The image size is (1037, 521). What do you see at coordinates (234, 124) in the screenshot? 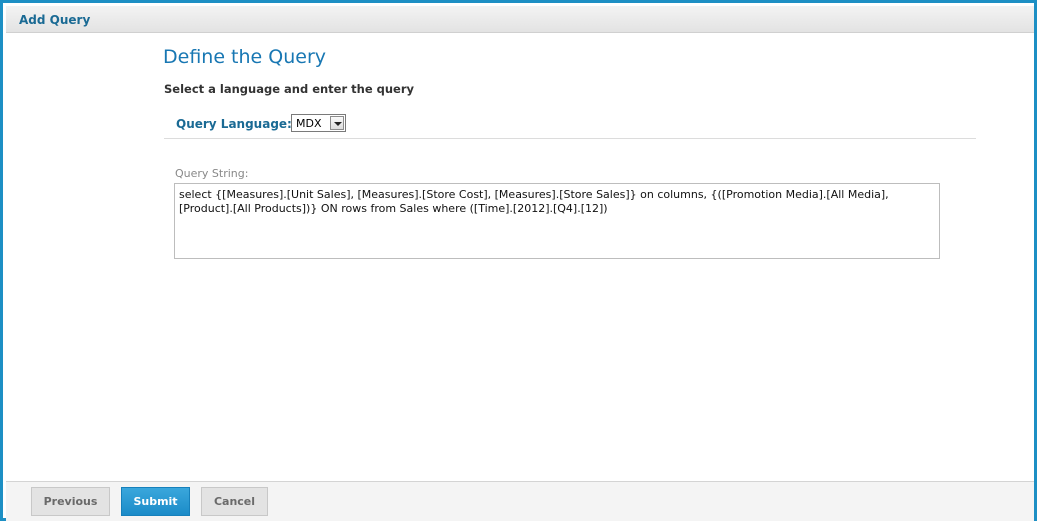
I see `query-language-label: Query Language:` at bounding box center [234, 124].